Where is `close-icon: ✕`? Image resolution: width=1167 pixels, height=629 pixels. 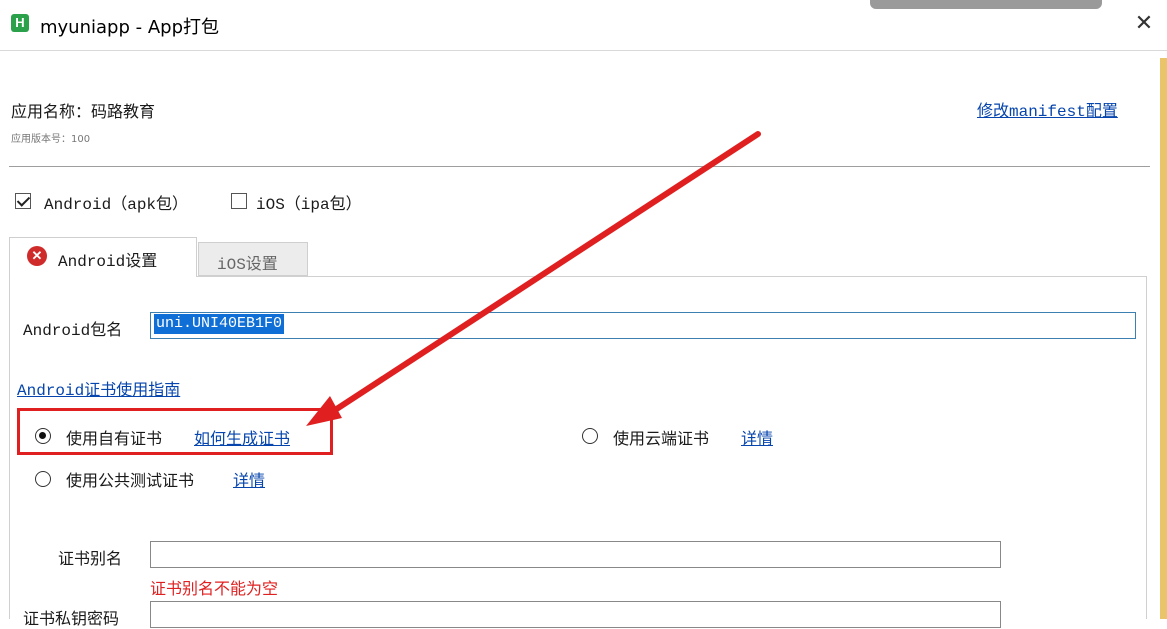 close-icon: ✕ is located at coordinates (1144, 24).